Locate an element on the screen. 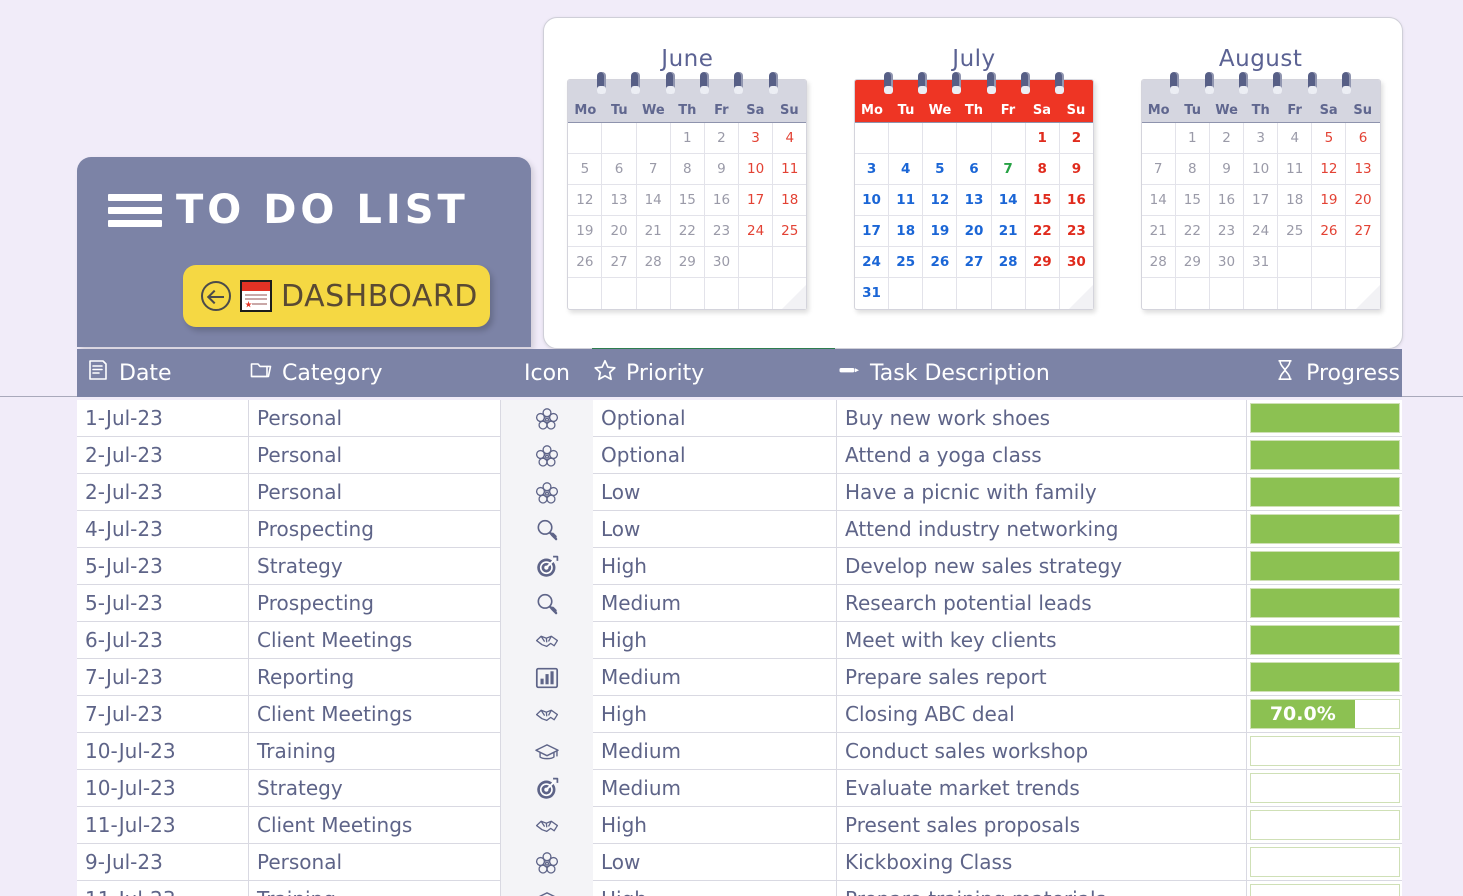  table-row: 9-Jul-23 Personal Low Kickboxing Class is located at coordinates (739, 862).